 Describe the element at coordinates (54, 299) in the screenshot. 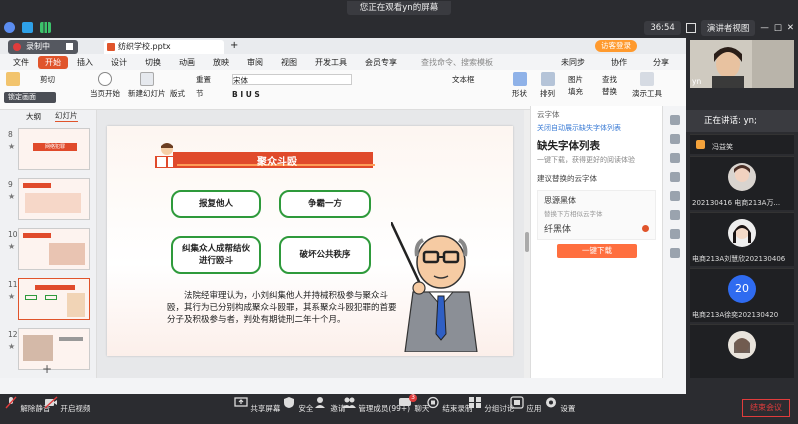

I see `slide-preview` at that location.